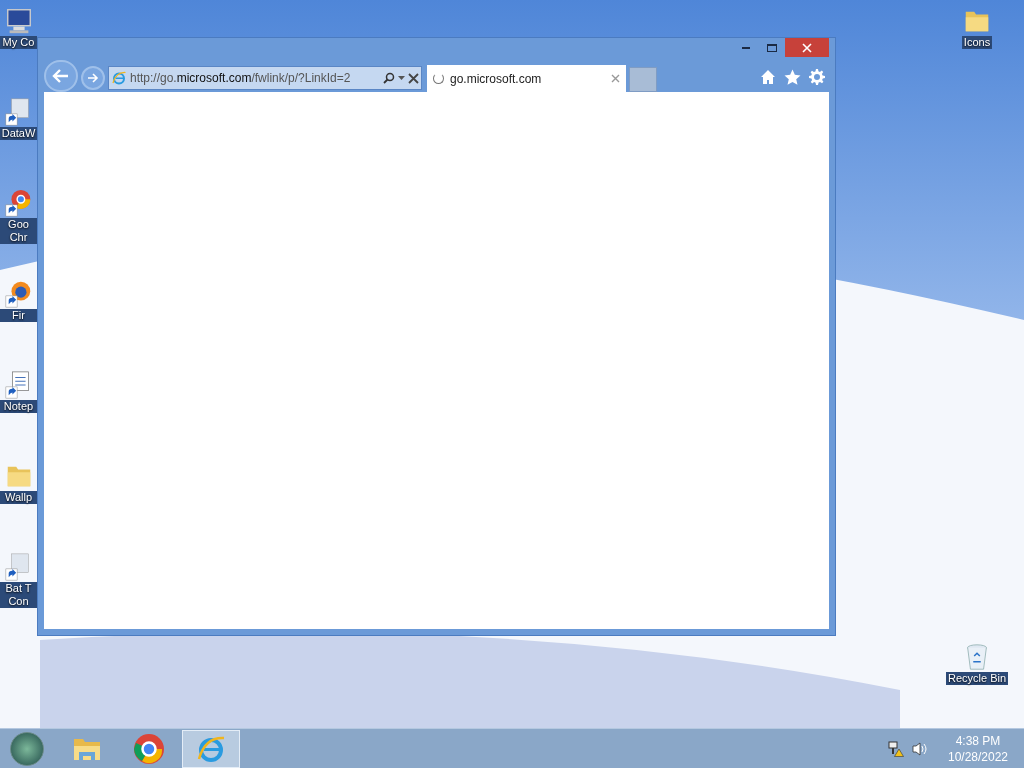 The width and height of the screenshot is (1024, 768). What do you see at coordinates (211, 748) in the screenshot?
I see `taskbar-app-button` at bounding box center [211, 748].